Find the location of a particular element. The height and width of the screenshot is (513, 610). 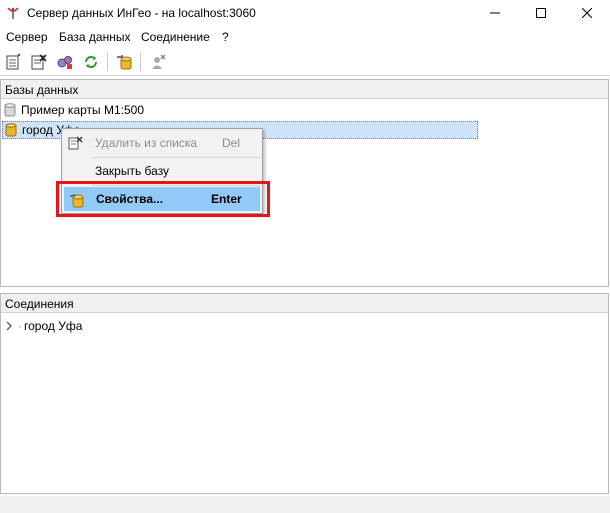

add-database-icon is located at coordinates (13, 61).